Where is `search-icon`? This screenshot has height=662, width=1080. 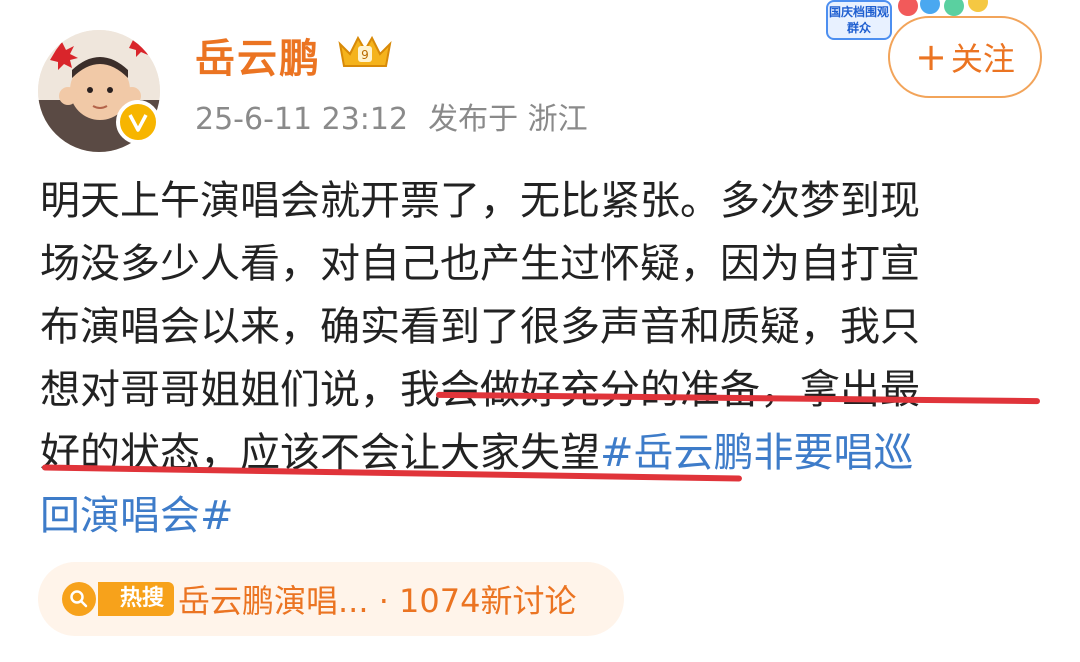
search-icon is located at coordinates (79, 599).